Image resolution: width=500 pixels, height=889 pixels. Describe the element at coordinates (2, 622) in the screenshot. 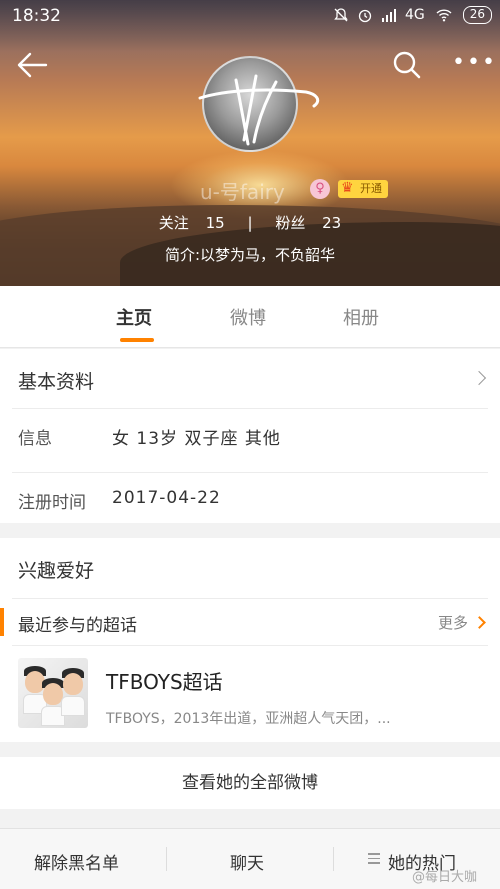

I see `section-accent-bar` at that location.